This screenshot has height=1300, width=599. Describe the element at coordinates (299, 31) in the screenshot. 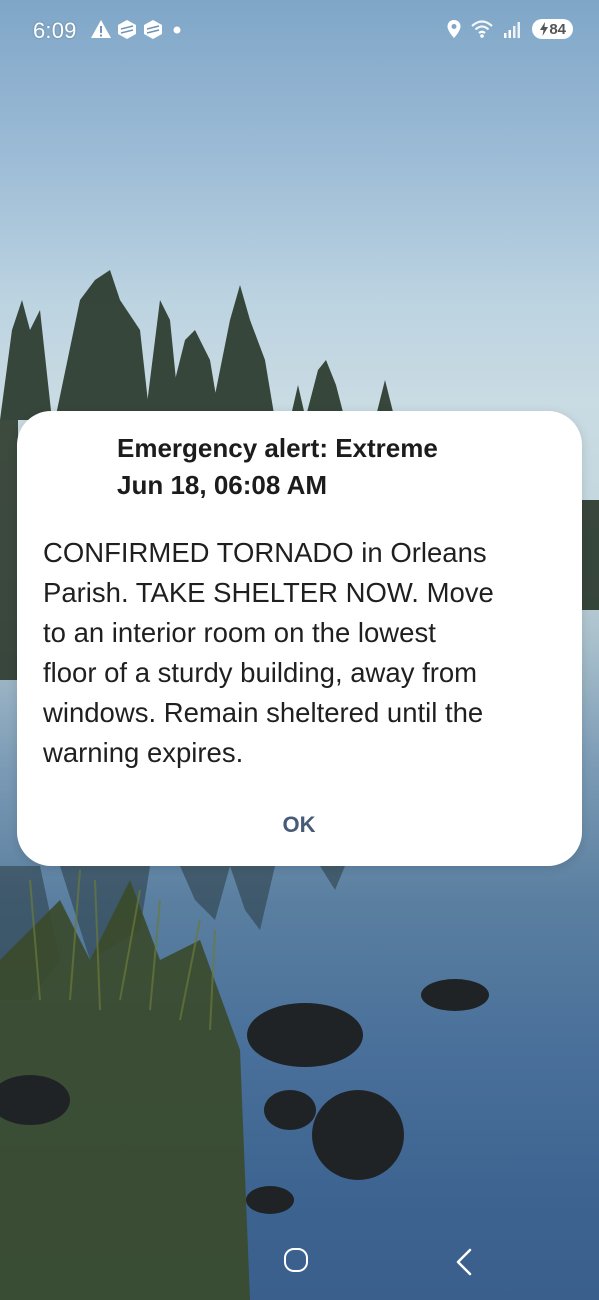

I see `status-bar: 6:09 84` at that location.